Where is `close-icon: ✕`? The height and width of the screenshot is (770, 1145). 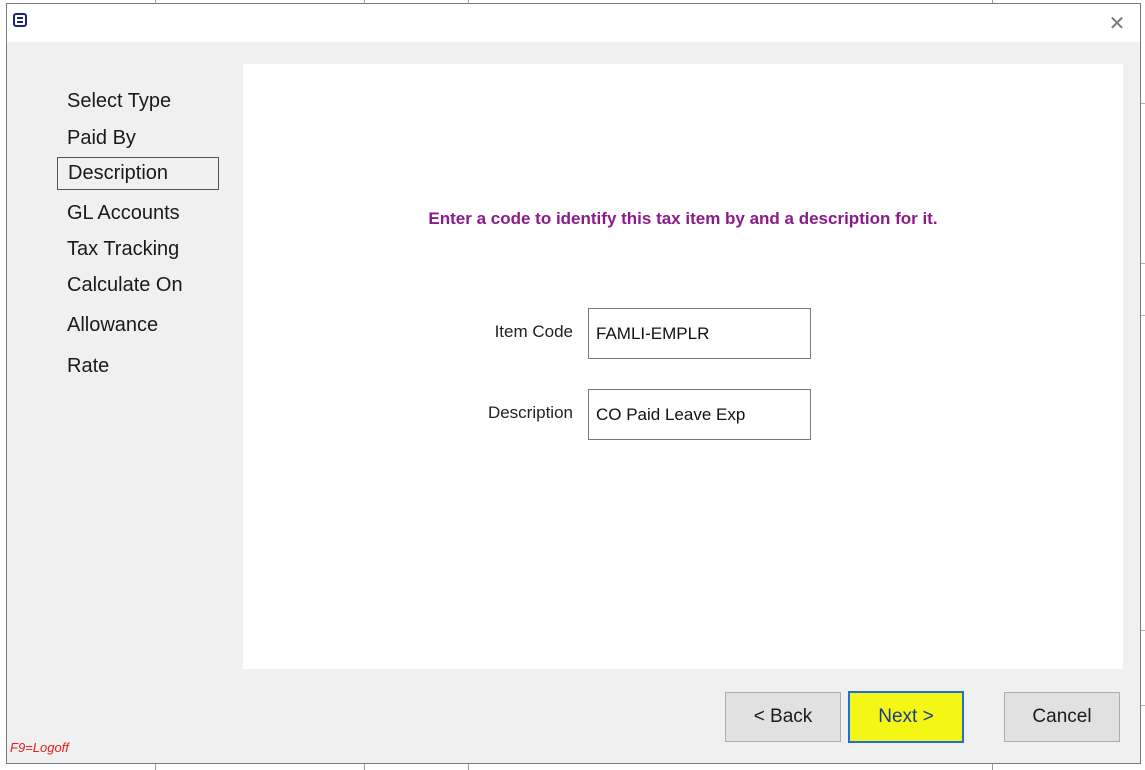 close-icon: ✕ is located at coordinates (1117, 23).